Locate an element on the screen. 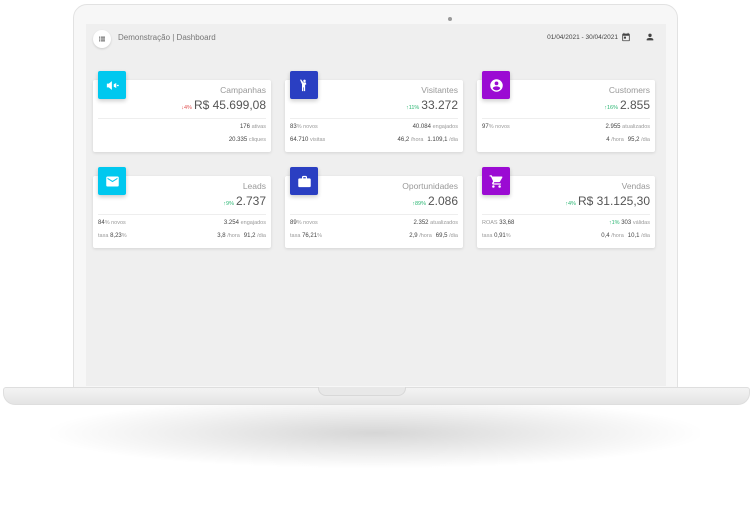 This screenshot has width=753, height=515. trend-down: ↓4% is located at coordinates (186, 108).